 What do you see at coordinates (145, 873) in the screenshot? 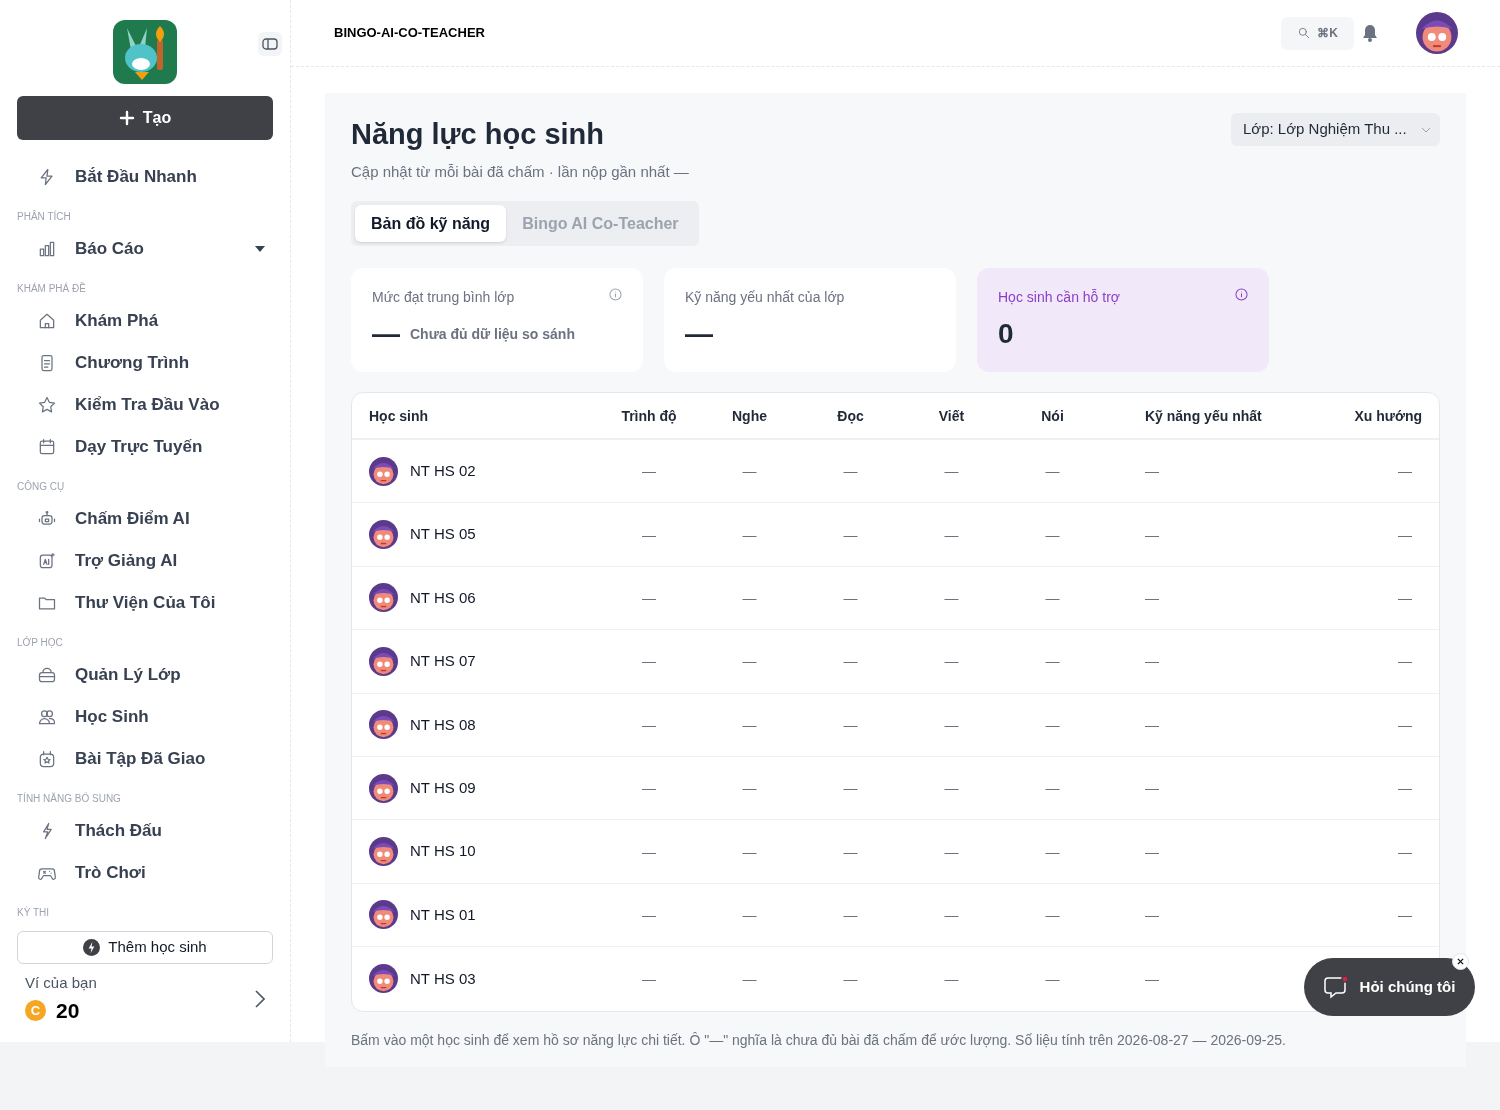
I see `sidebar-item: Trò Chơi` at bounding box center [145, 873].